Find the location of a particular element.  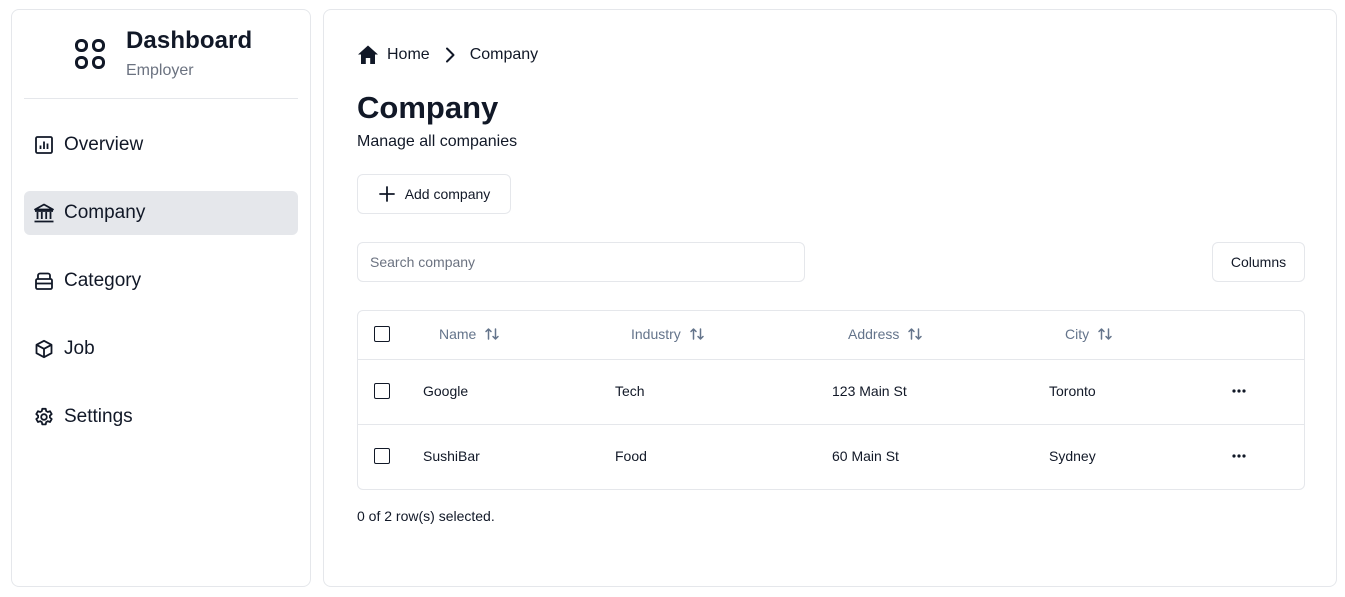

column-header-label: Name is located at coordinates (458, 334).